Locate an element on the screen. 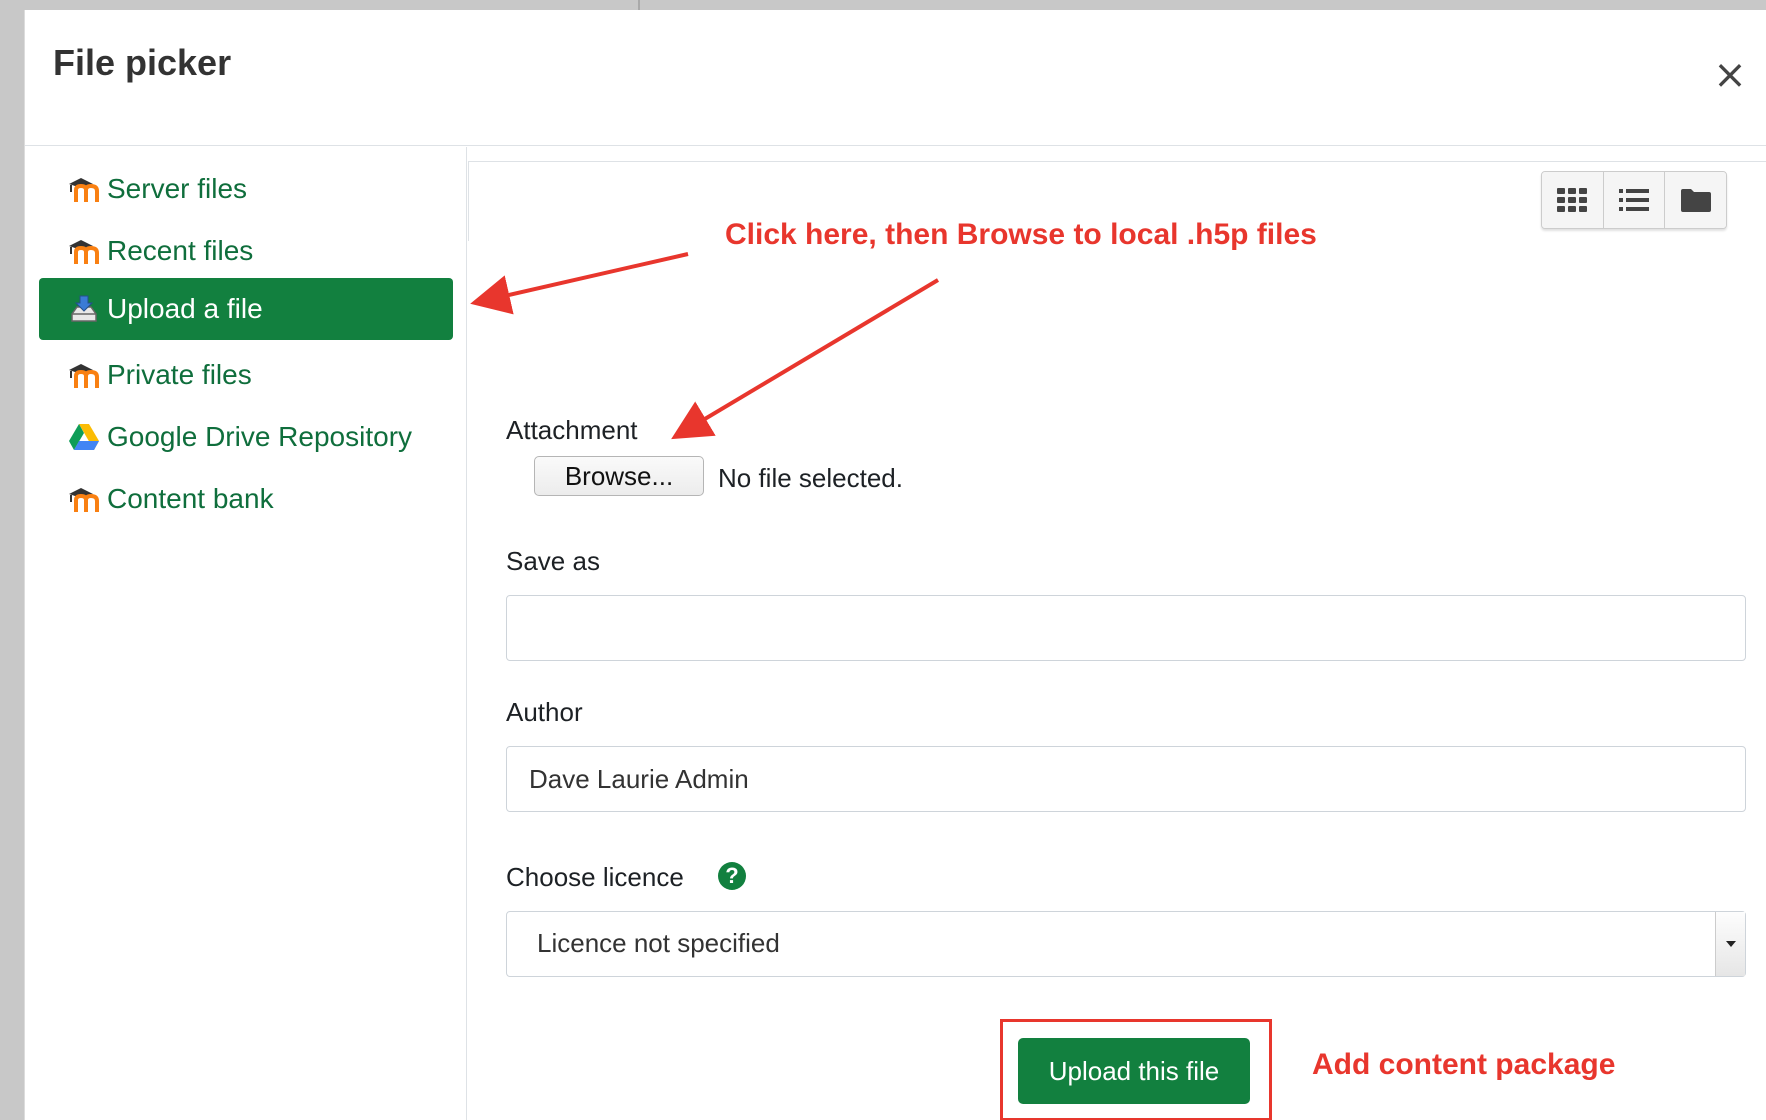  sidebar-item-recent-files: Recent files is located at coordinates (246, 251).